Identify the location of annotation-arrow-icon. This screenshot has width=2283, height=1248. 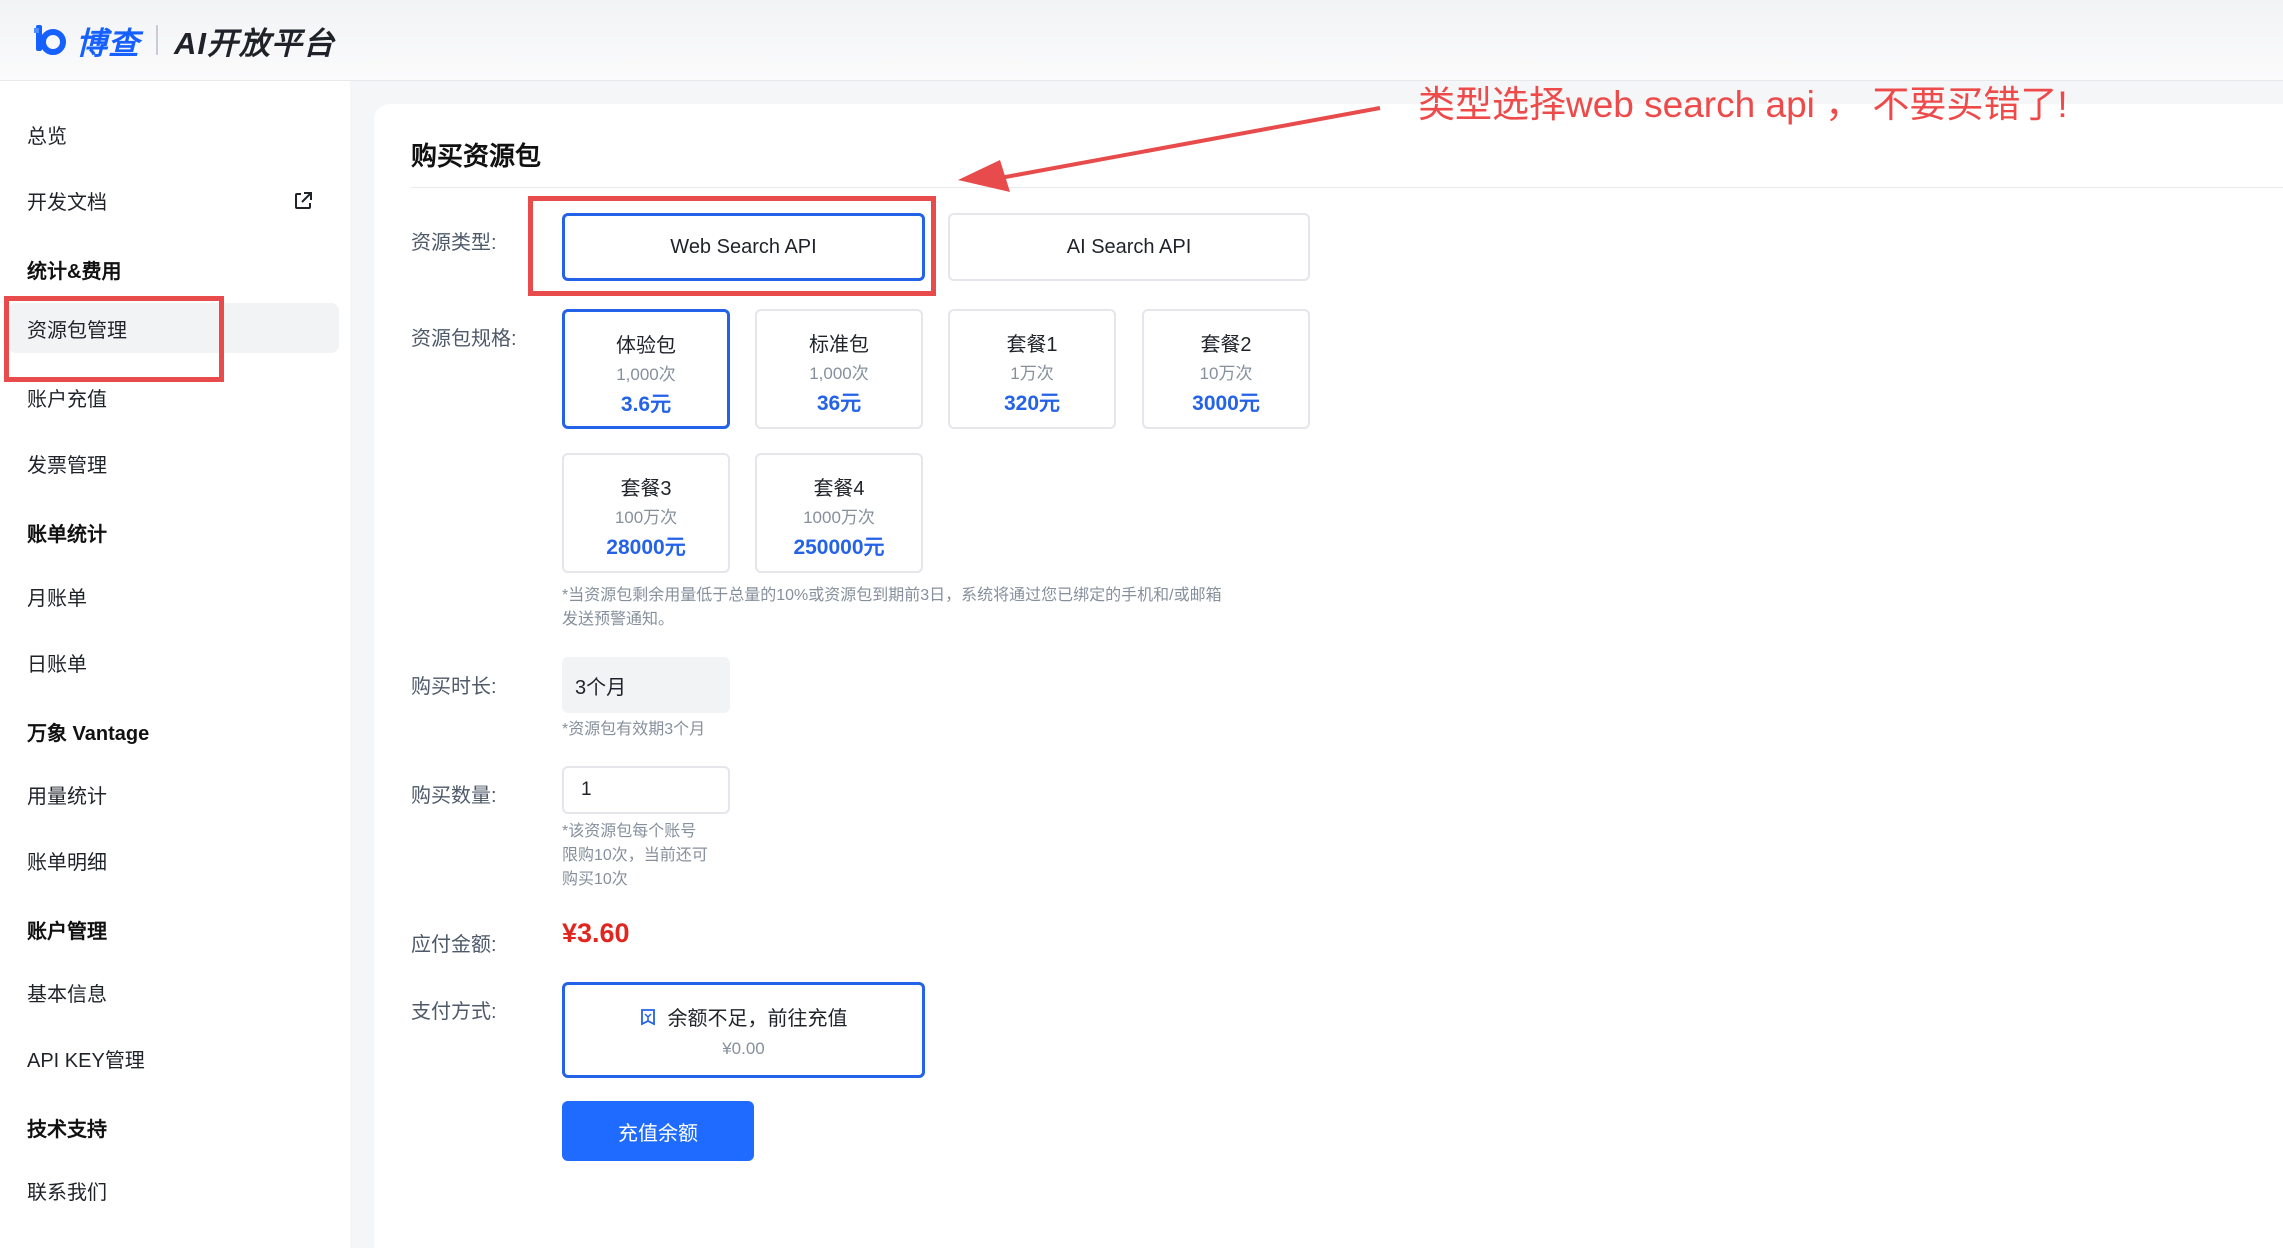
(1169, 149).